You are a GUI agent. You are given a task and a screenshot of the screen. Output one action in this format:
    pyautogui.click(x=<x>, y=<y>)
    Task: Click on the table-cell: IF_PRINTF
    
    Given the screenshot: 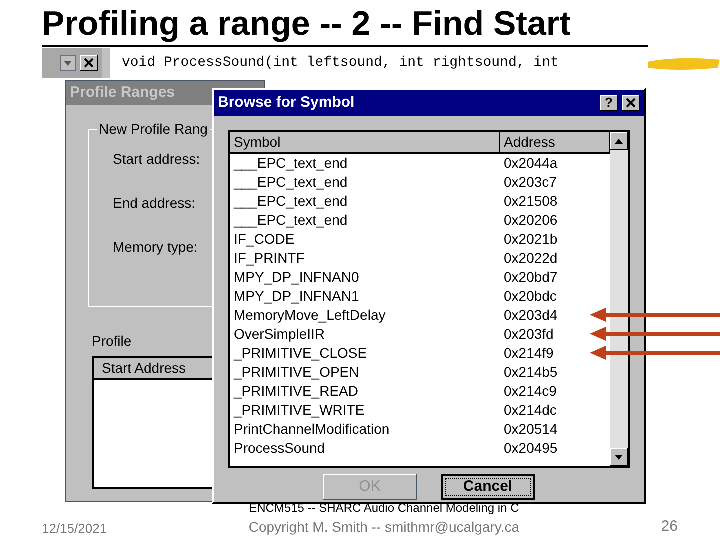 What is the action you would take?
    pyautogui.click(x=365, y=258)
    